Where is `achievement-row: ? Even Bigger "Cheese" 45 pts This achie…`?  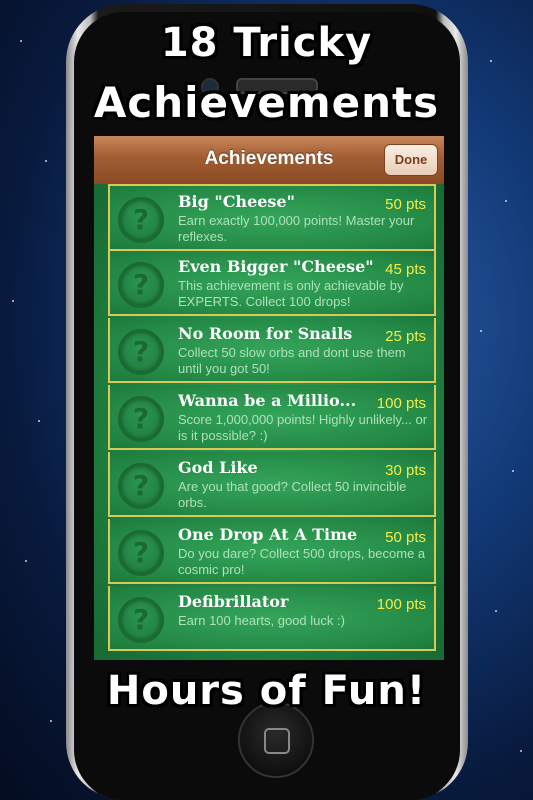 achievement-row: ? Even Bigger "Cheese" 45 pts This achie… is located at coordinates (272, 283).